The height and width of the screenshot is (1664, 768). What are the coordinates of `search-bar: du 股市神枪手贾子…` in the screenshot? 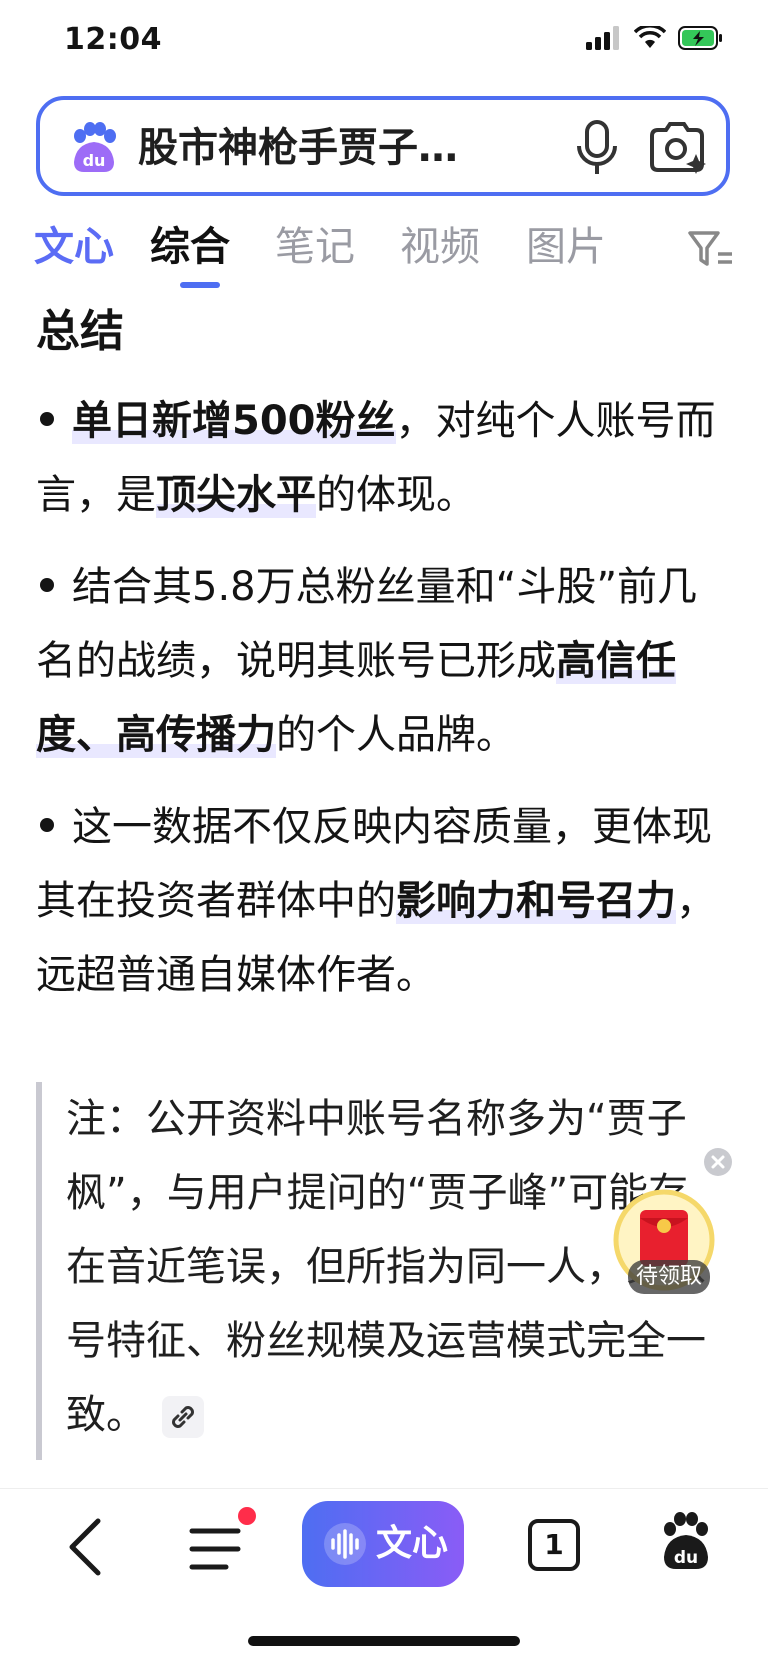 It's located at (383, 146).